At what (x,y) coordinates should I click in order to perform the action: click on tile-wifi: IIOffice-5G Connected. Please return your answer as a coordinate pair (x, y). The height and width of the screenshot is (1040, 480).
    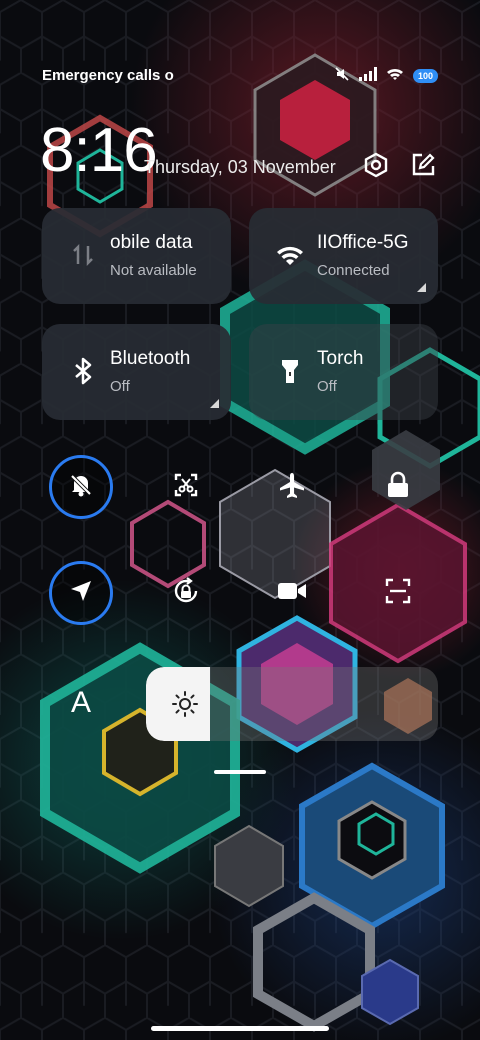
    Looking at the image, I should click on (343, 256).